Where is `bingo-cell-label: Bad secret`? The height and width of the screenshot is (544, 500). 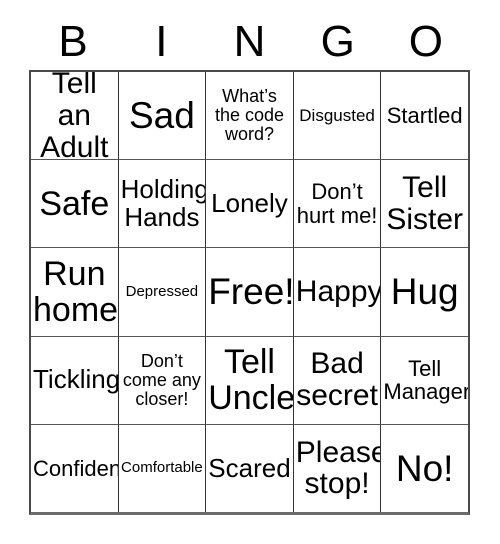 bingo-cell-label: Bad secret is located at coordinates (337, 380).